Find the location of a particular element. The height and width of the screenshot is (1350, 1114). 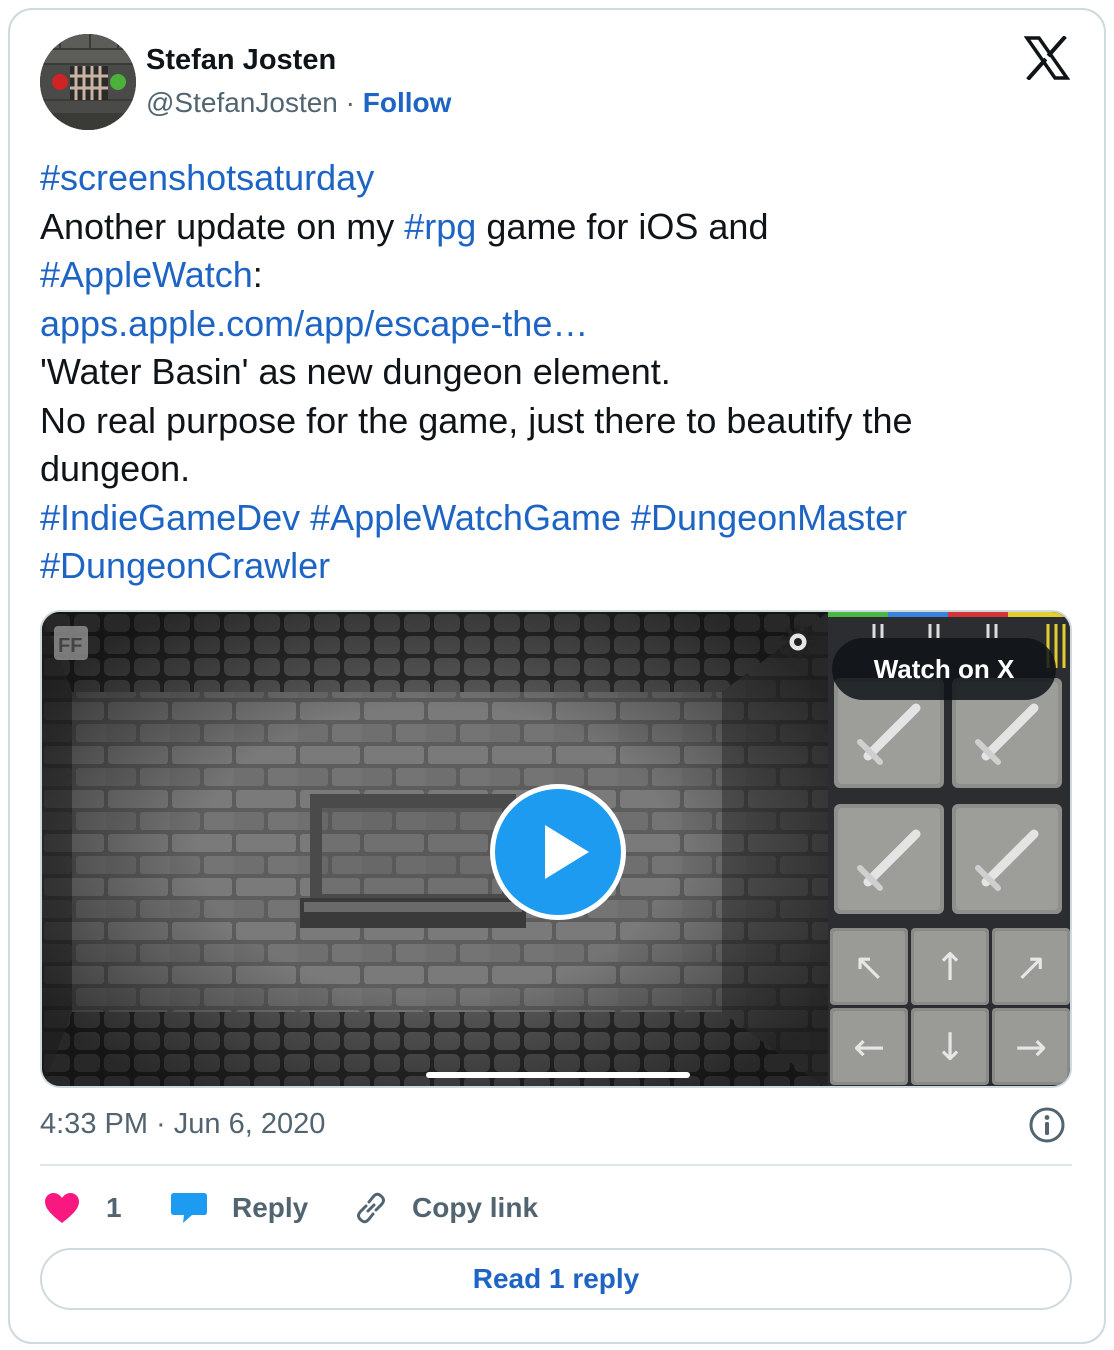

follow-button: Follow is located at coordinates (407, 102).